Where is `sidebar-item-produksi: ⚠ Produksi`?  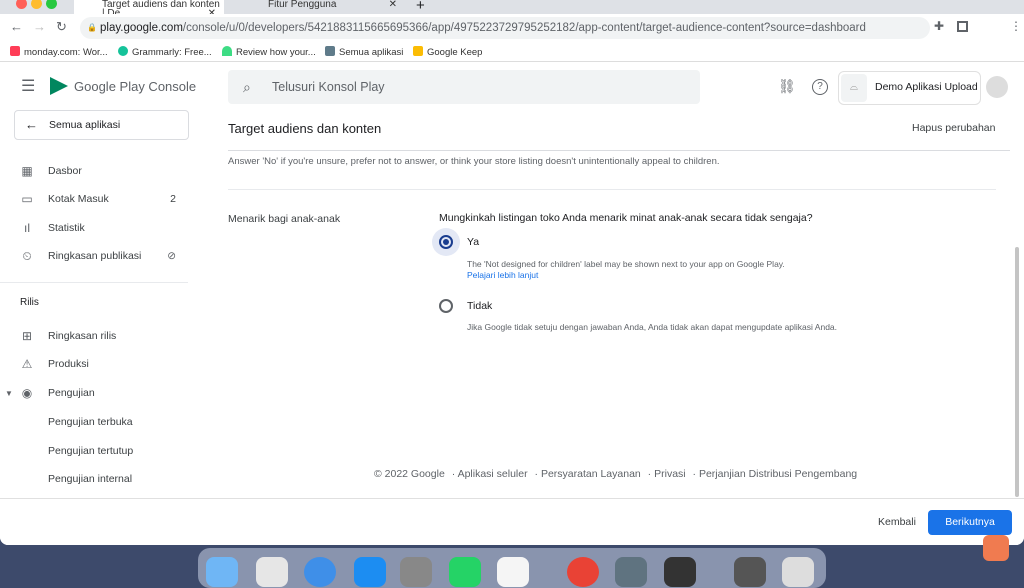
sidebar-item-produksi: ⚠ Produksi is located at coordinates (100, 364).